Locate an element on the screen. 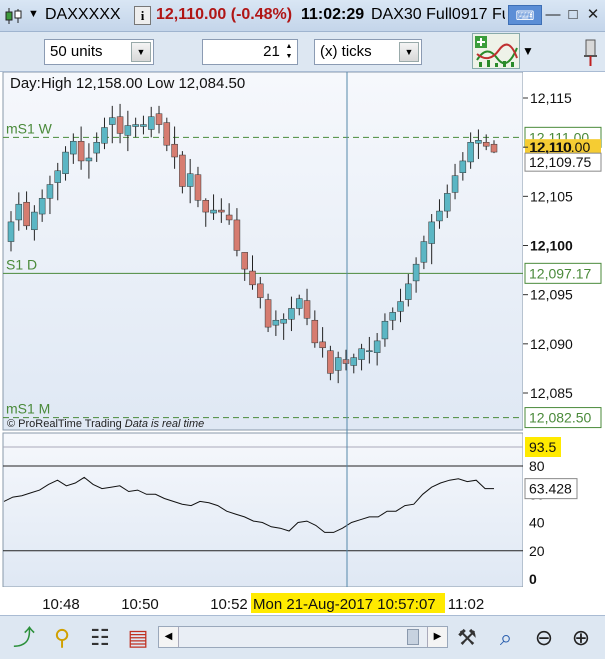 The width and height of the screenshot is (605, 659). candlestick-icon is located at coordinates (14, 16).